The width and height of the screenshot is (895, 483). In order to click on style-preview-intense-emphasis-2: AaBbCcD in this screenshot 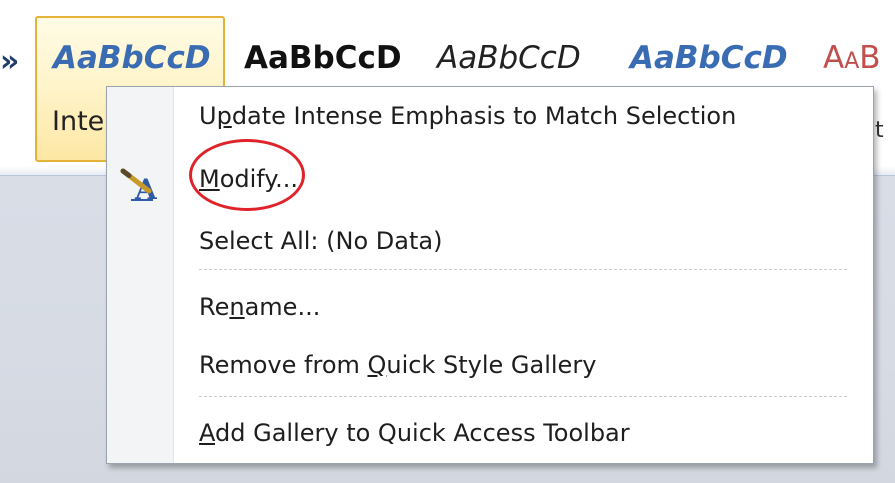, I will do `click(709, 58)`.